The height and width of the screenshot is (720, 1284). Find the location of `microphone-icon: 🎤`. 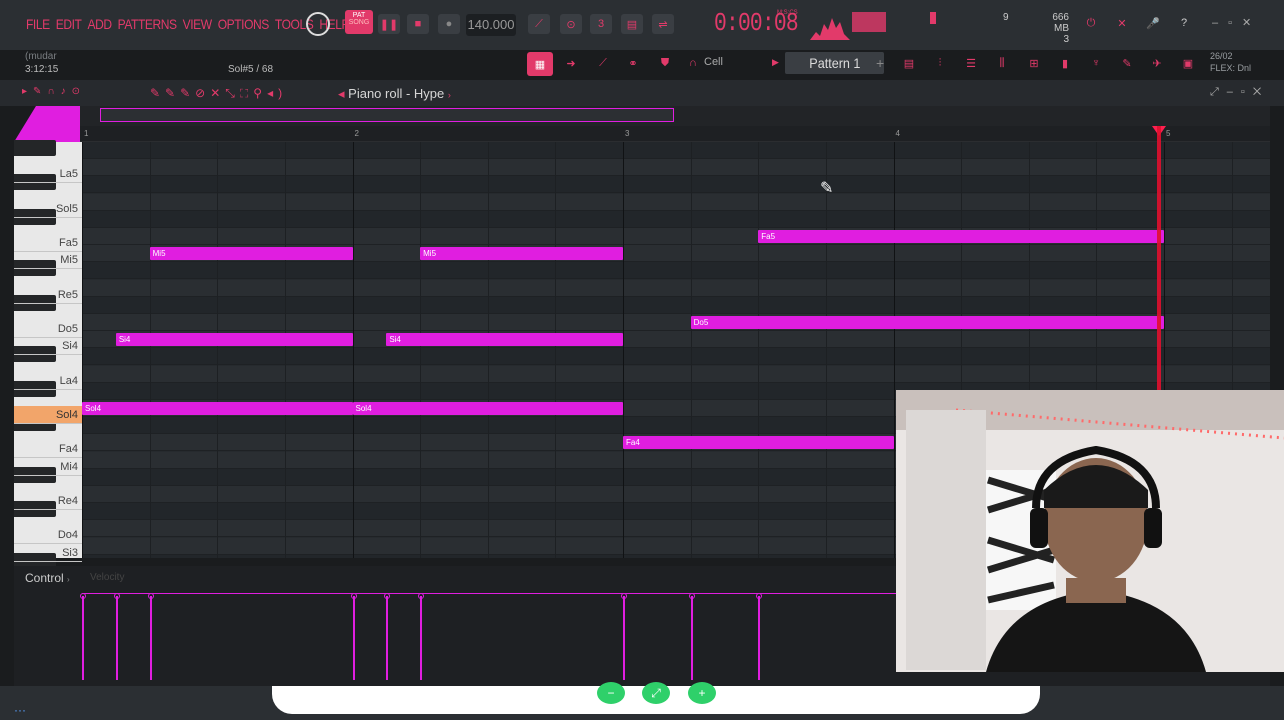

microphone-icon: 🎤 is located at coordinates (1153, 23).